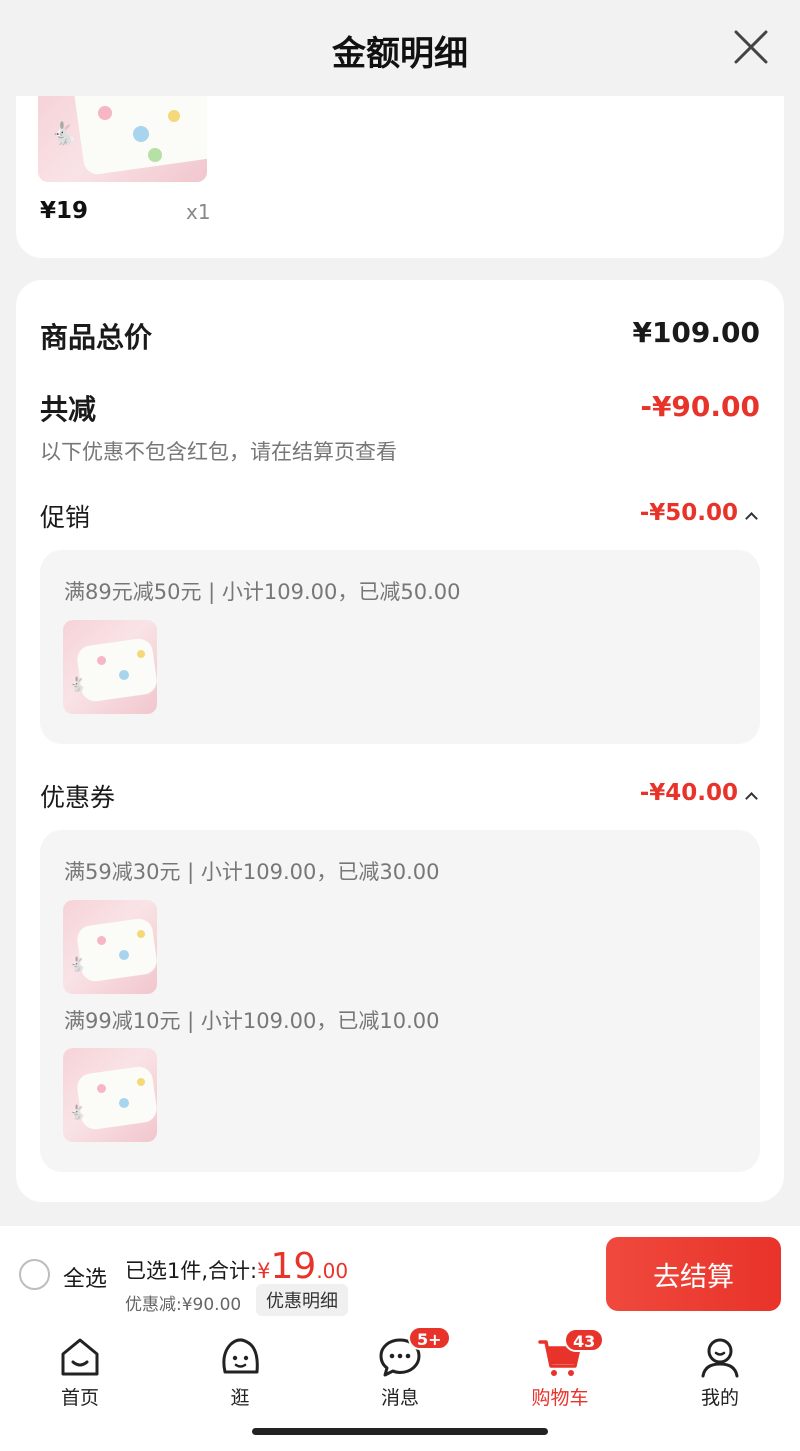  I want to click on promotion-value: -¥50.00, so click(688, 513).